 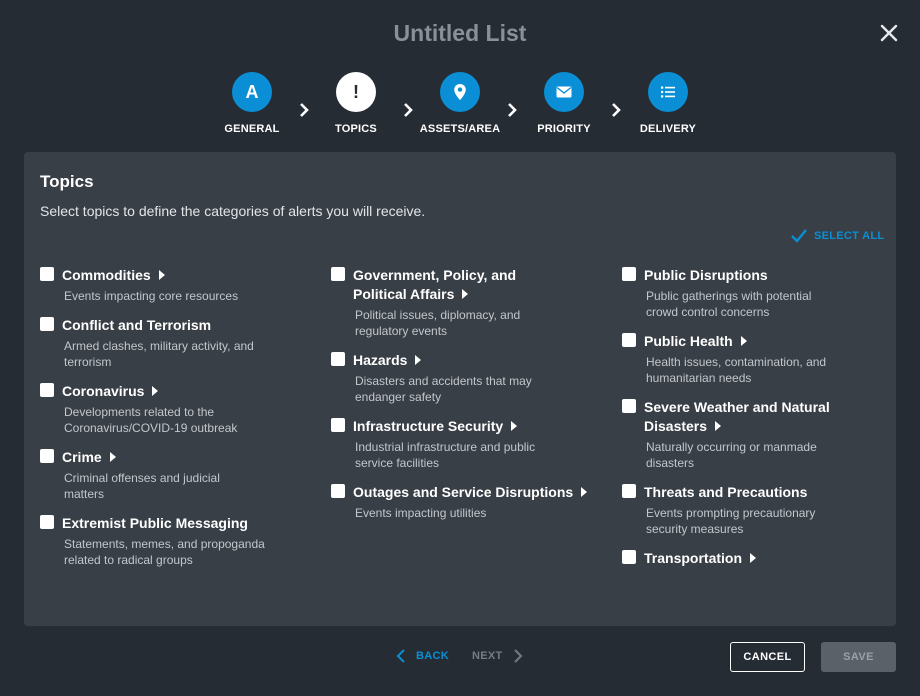 I want to click on topic-name: Threats and Precautions, so click(x=726, y=492).